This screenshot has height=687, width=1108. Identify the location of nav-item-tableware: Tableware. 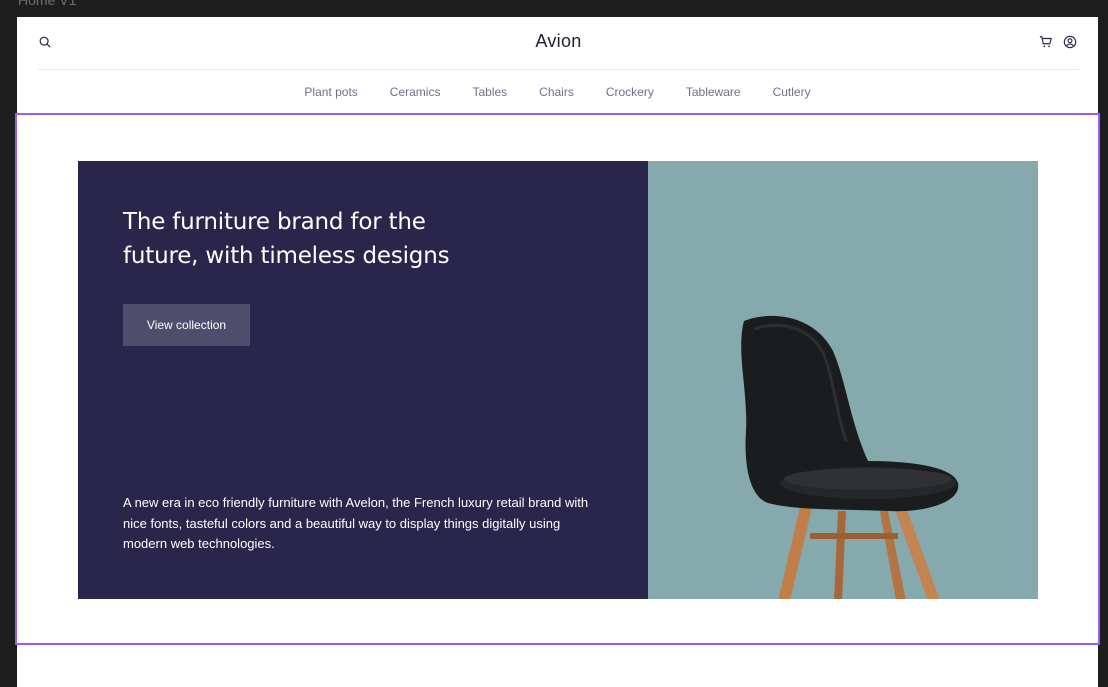
(713, 92).